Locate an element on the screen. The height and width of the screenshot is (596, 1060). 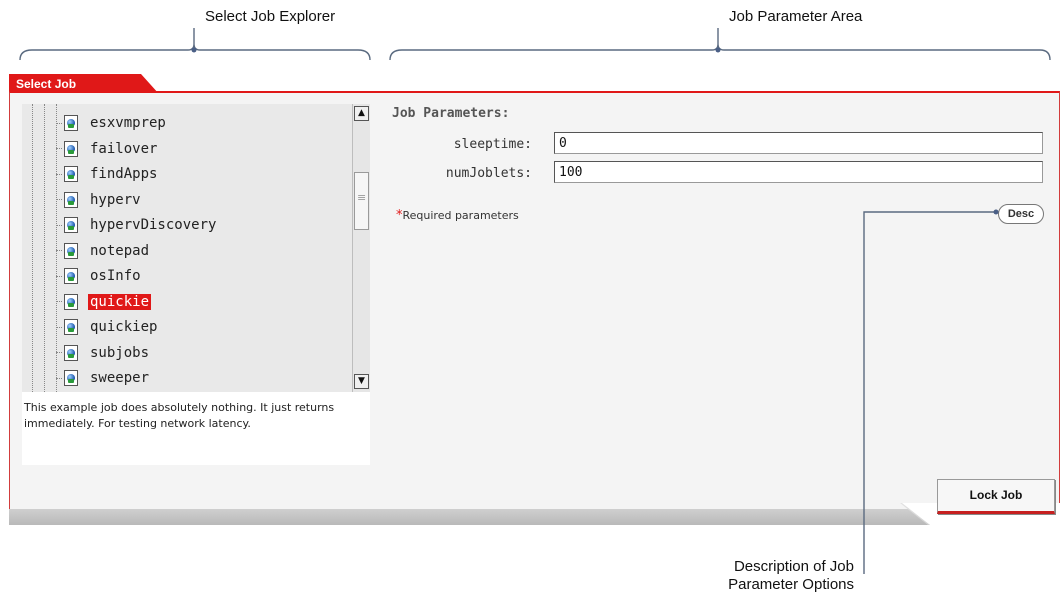
tree-item-findapps: findApps is located at coordinates (107, 174).